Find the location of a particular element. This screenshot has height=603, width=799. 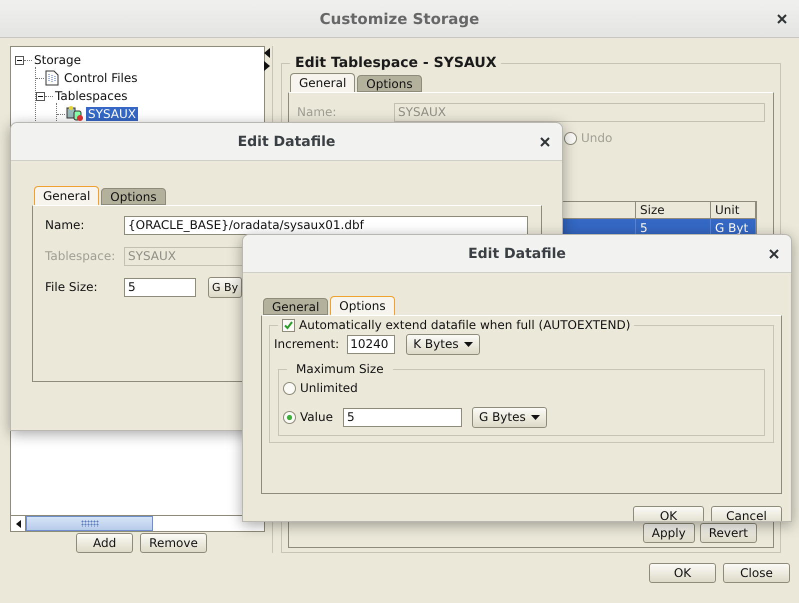

input-field: 5 is located at coordinates (160, 287).